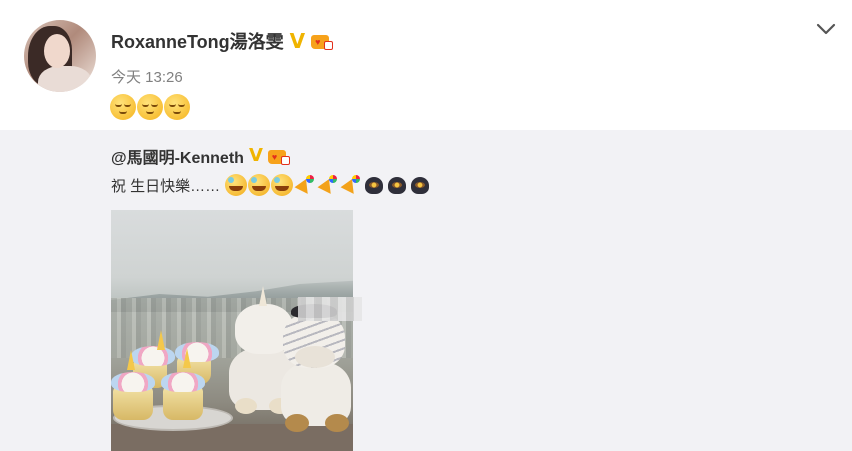 The width and height of the screenshot is (852, 451). I want to click on username-row: RoxanneTong湯洛雯 V ♥, so click(222, 41).